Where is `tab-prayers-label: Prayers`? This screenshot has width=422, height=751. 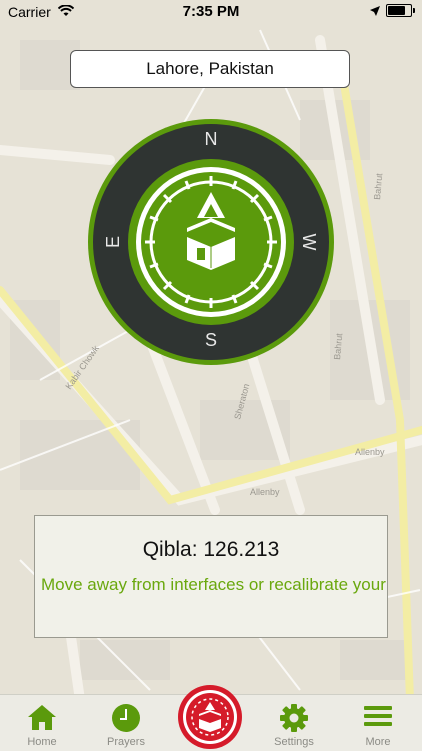 tab-prayers-label: Prayers is located at coordinates (126, 742).